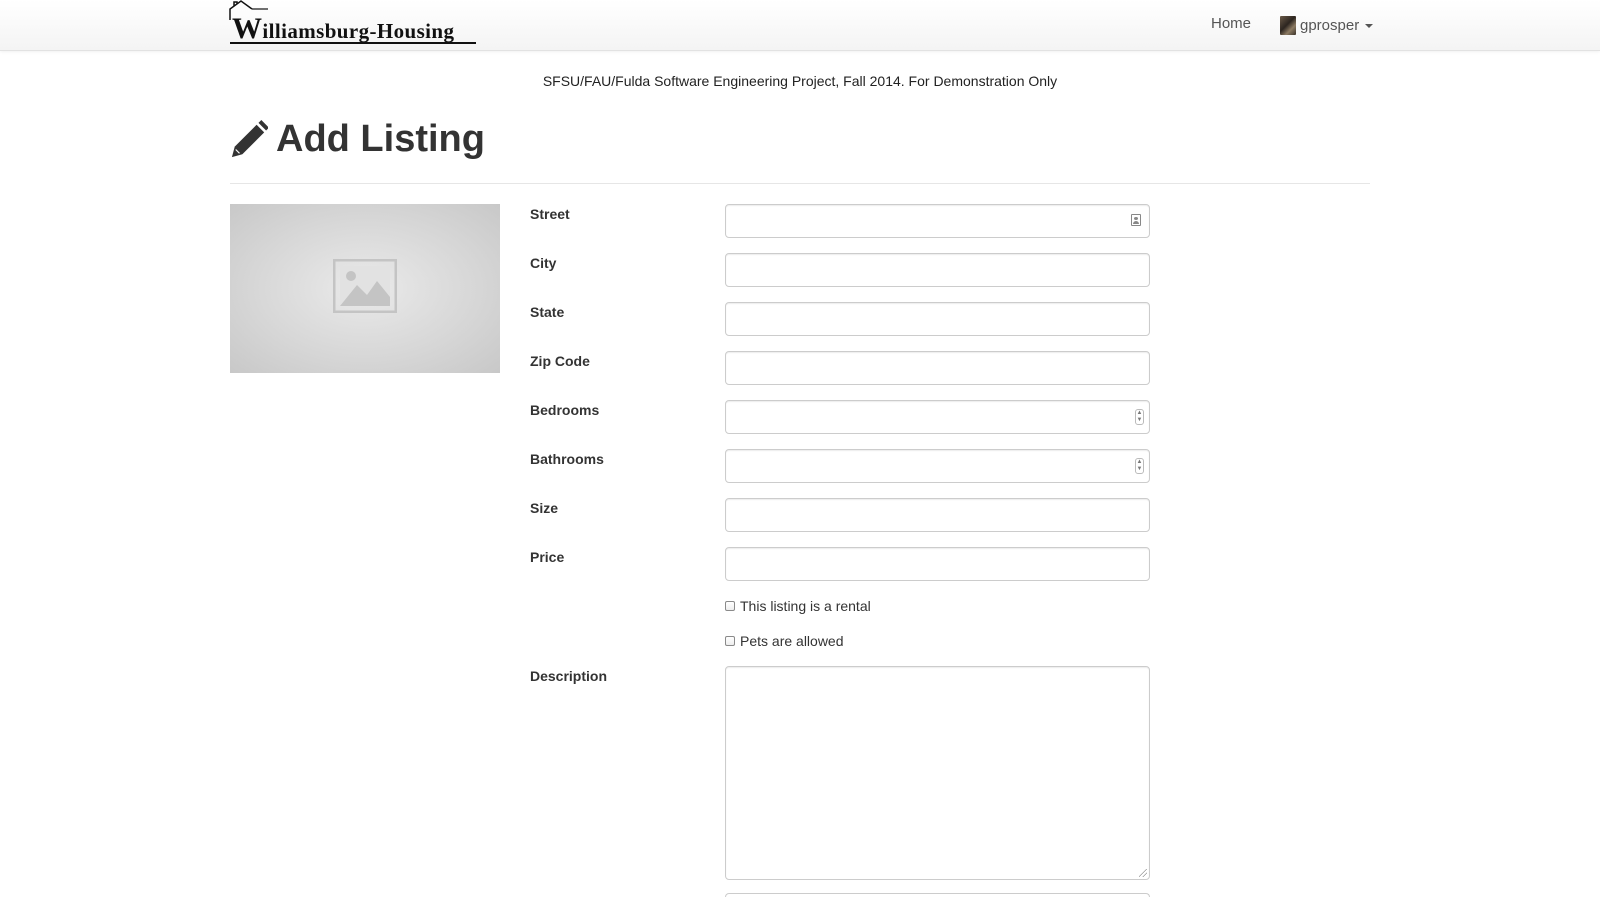 This screenshot has height=897, width=1600. What do you see at coordinates (792, 641) in the screenshot?
I see `pets-checkbox-label: Pets are allowed` at bounding box center [792, 641].